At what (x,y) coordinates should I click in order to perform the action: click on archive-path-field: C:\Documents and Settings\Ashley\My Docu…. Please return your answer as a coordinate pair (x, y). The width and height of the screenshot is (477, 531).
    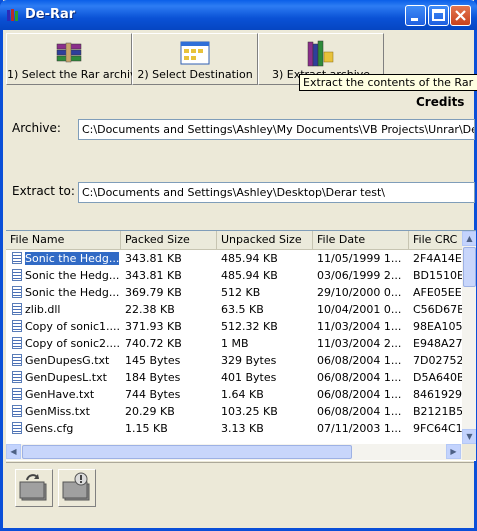
    Looking at the image, I should click on (276, 129).